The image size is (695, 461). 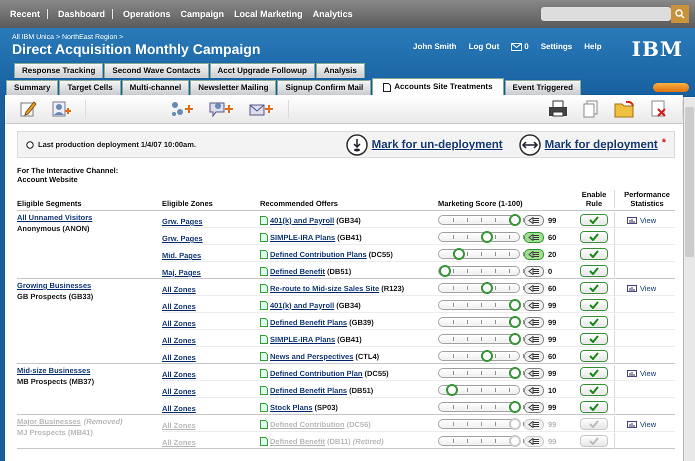 What do you see at coordinates (90, 87) in the screenshot?
I see `tab: Target Cells` at bounding box center [90, 87].